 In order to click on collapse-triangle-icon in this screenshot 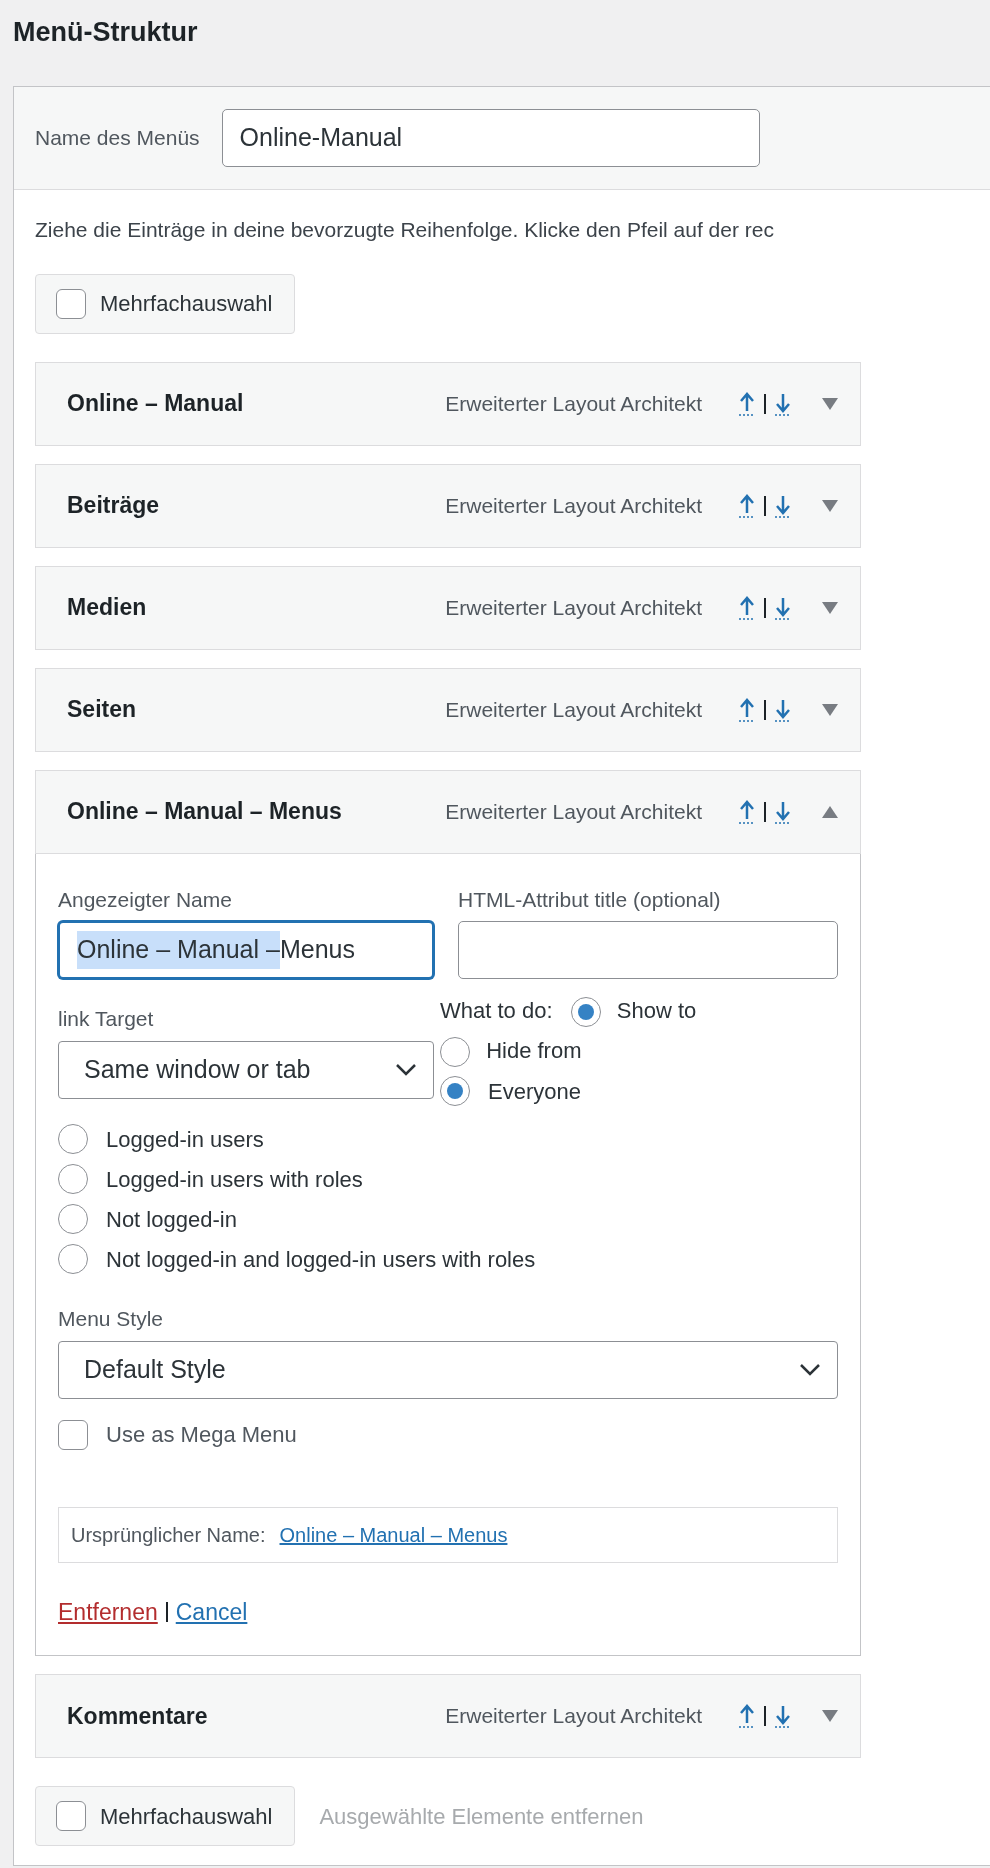, I will do `click(830, 811)`.